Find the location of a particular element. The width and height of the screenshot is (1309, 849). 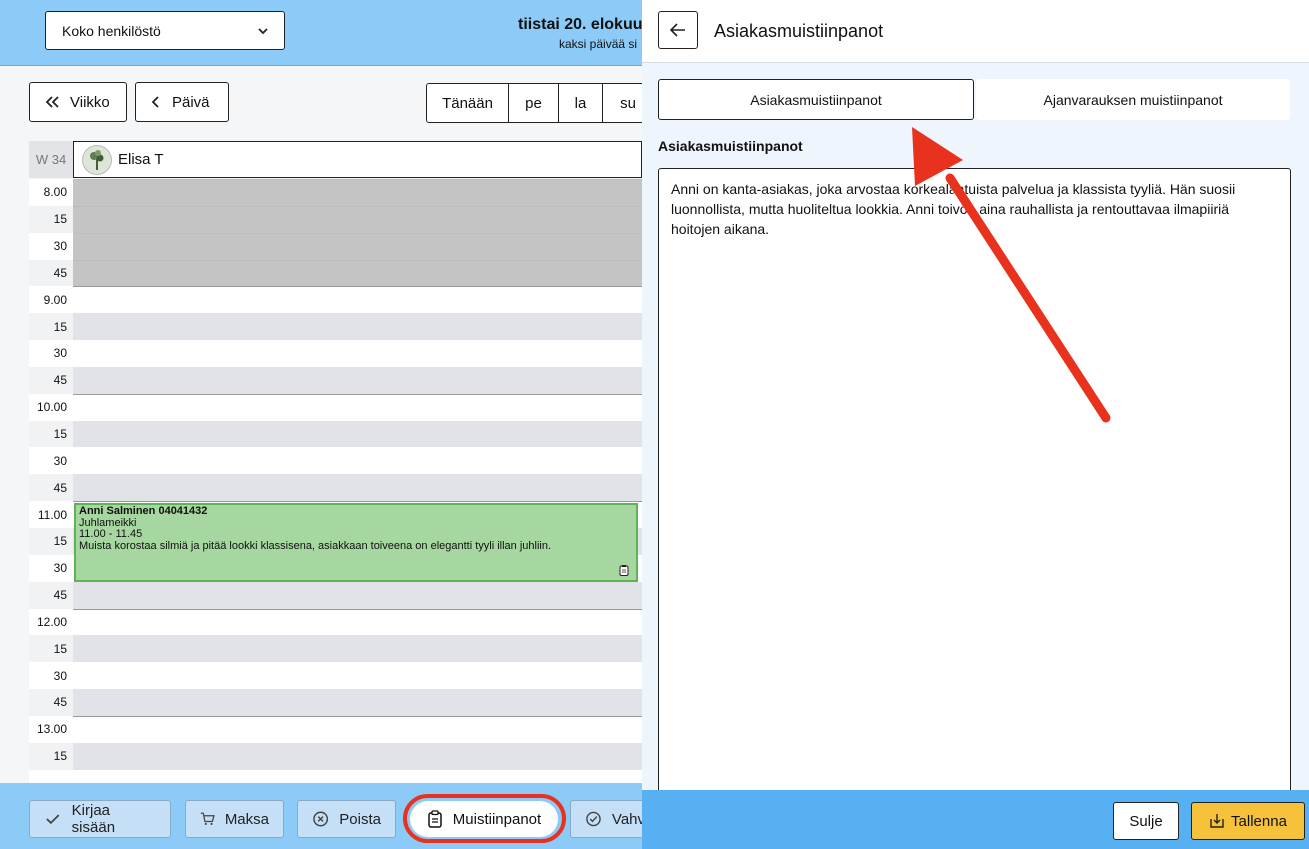

clipboard-icon is located at coordinates (624, 570).